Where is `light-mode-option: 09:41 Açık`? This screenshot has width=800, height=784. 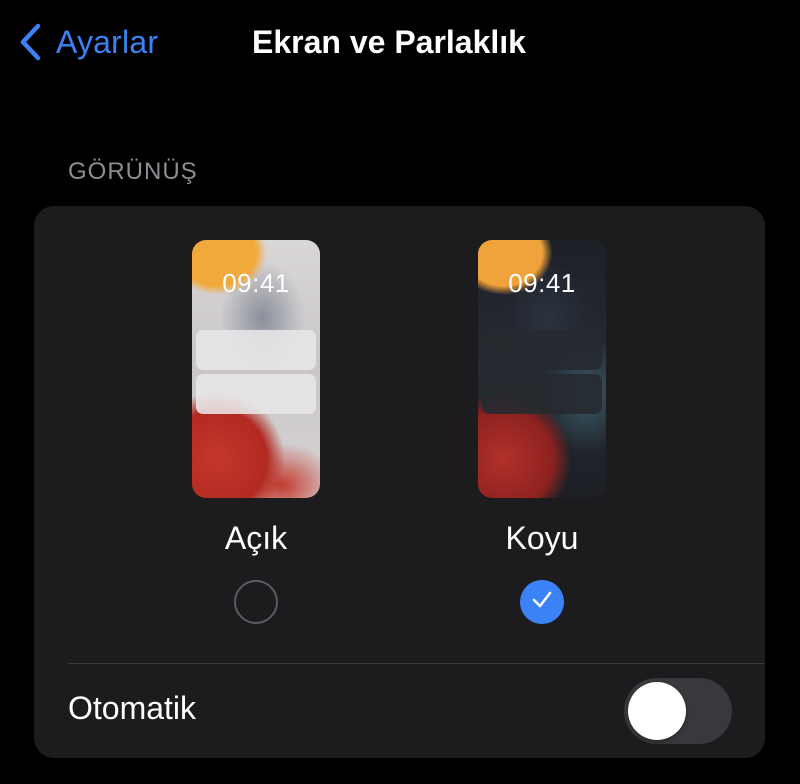
light-mode-option: 09:41 Açık is located at coordinates (256, 432).